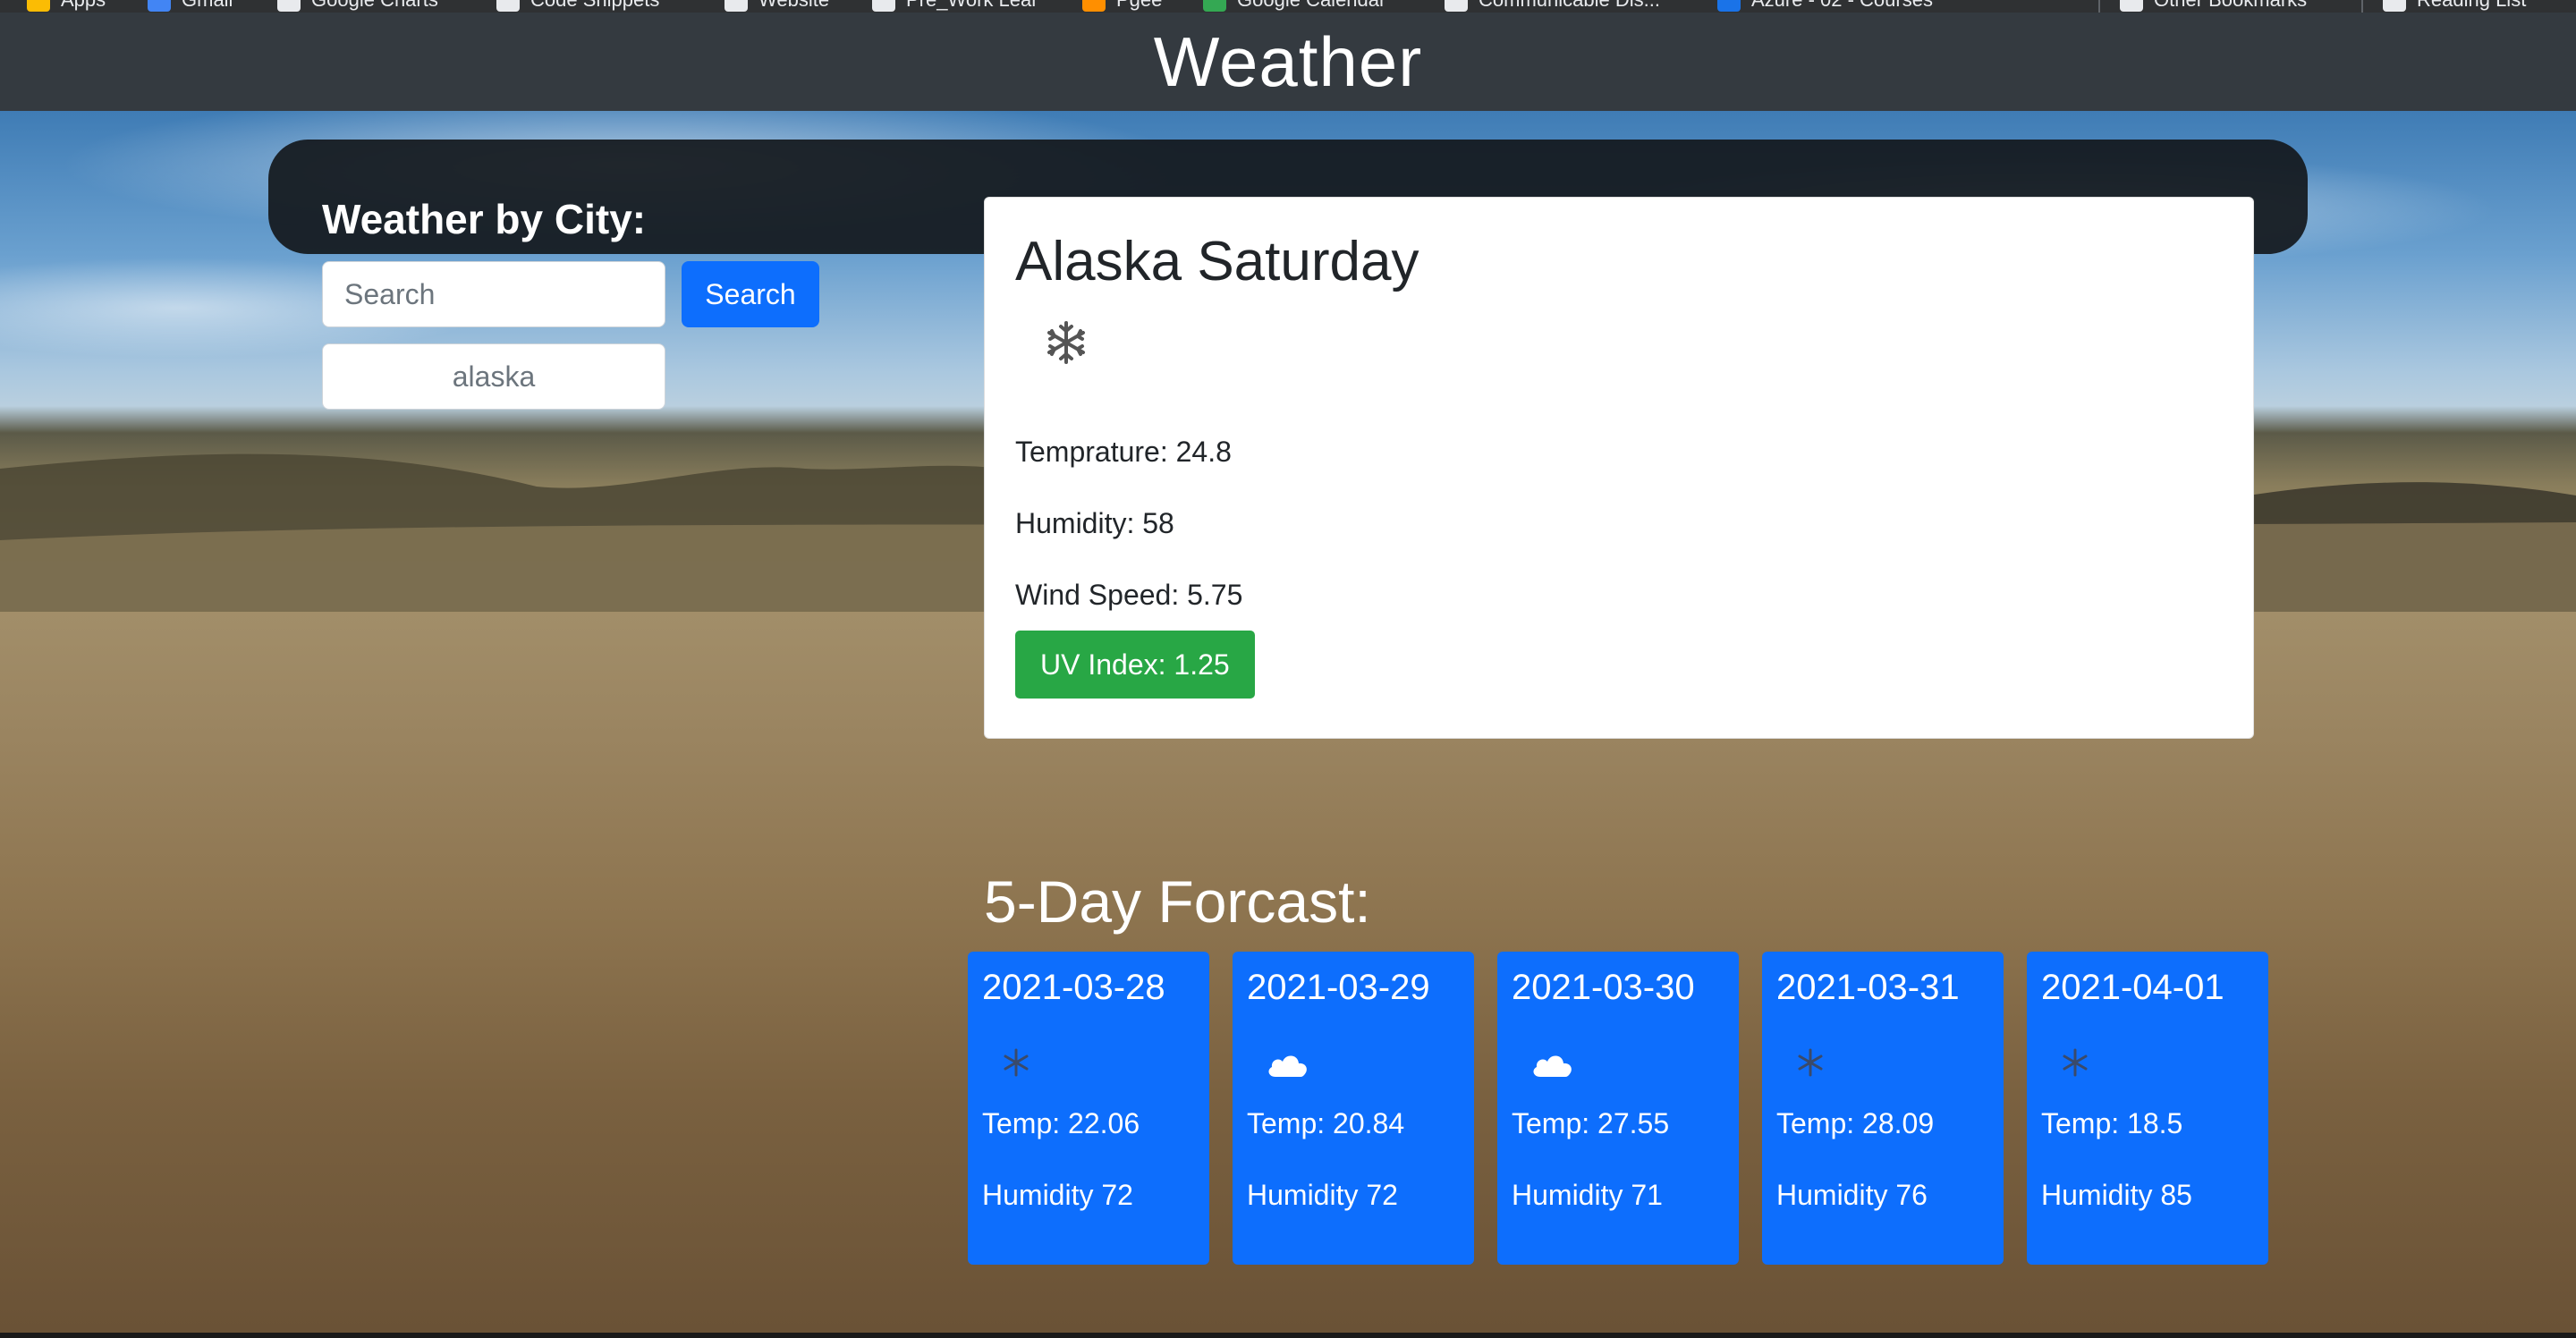 This screenshot has width=2576, height=1338. Describe the element at coordinates (1591, 1123) in the screenshot. I see `forecast-temp: Temp: 27.55` at that location.